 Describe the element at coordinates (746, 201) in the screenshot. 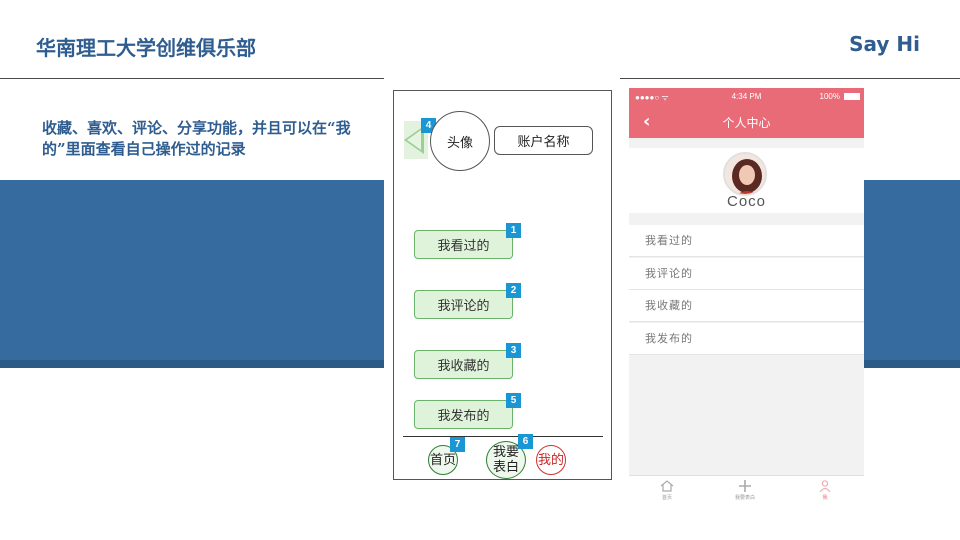

I see `user-name: Coco` at that location.